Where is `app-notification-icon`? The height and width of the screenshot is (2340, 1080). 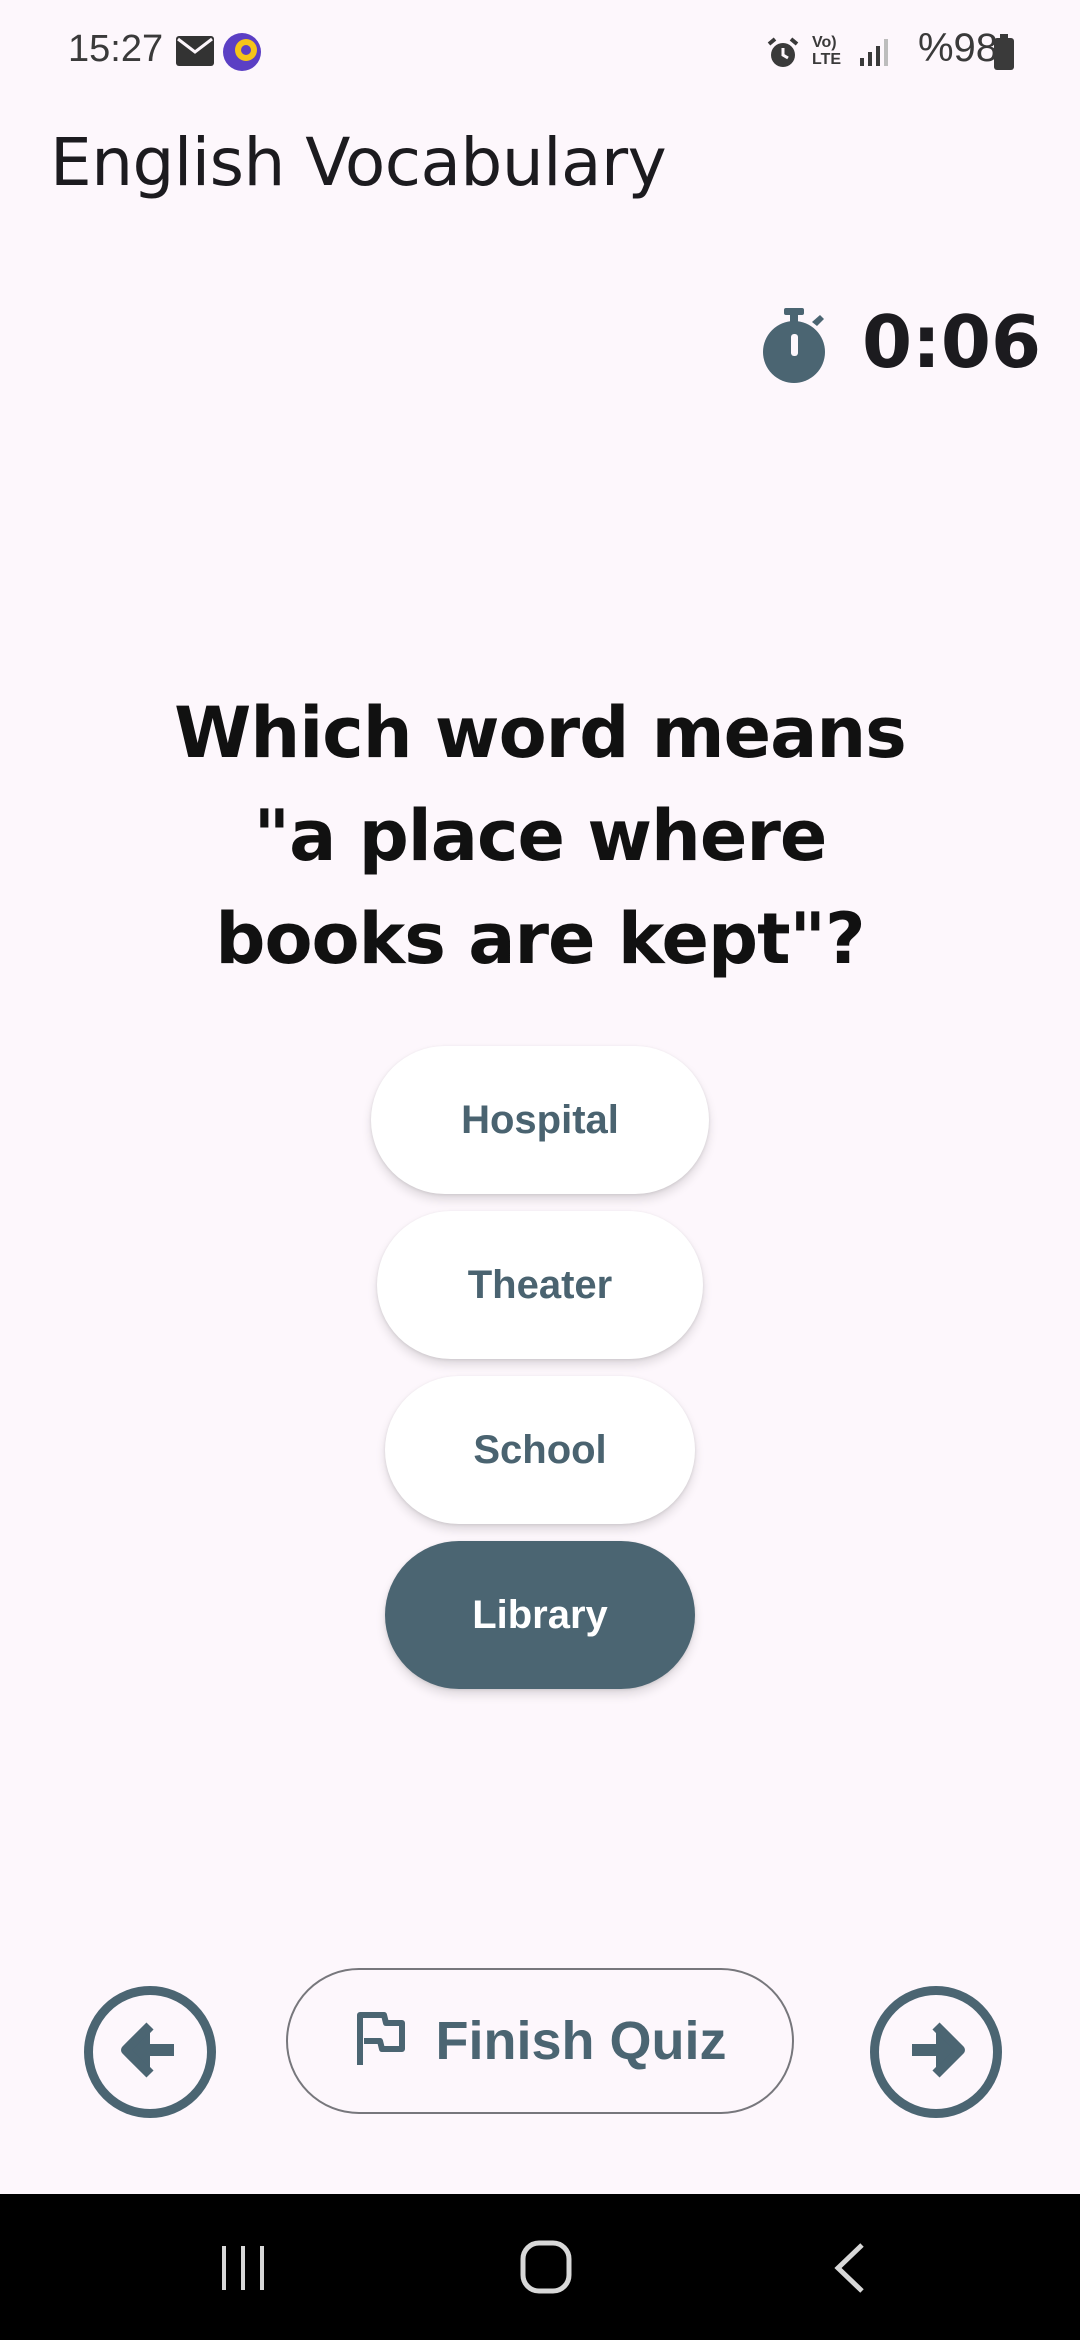 app-notification-icon is located at coordinates (243, 54).